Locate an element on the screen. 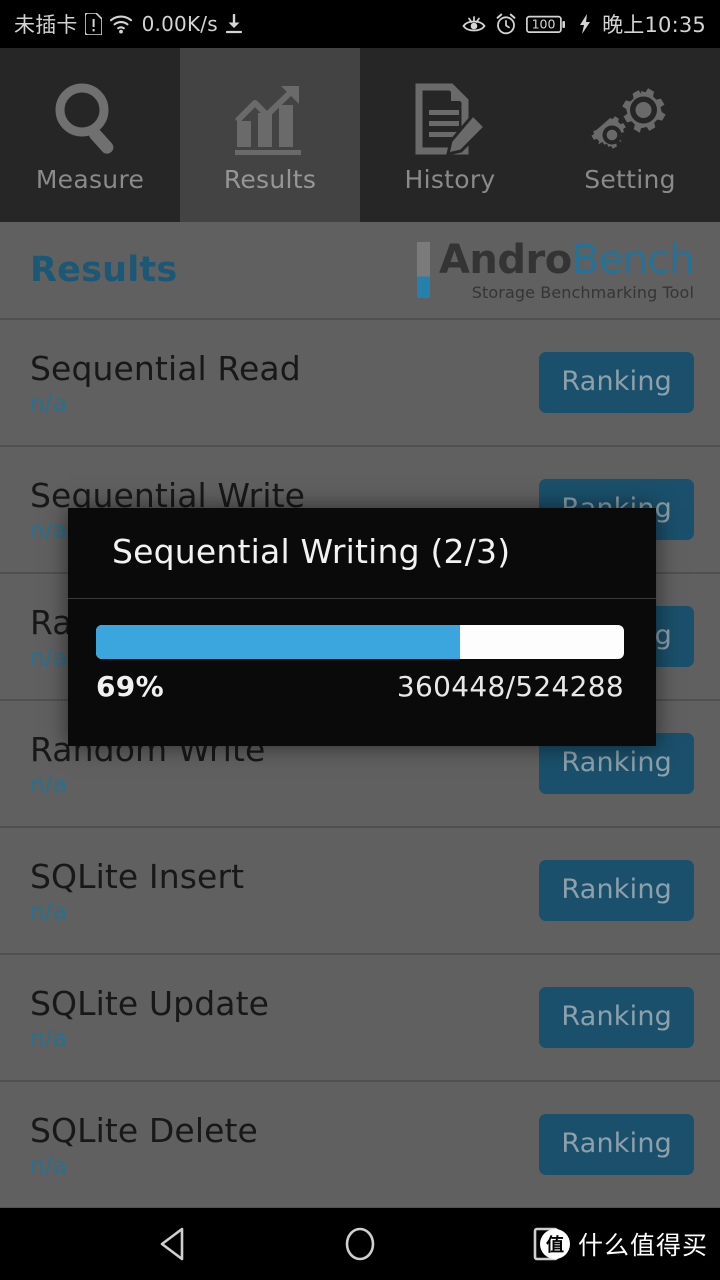 Image resolution: width=720 pixels, height=1280 pixels. progress-percent-label: 69% is located at coordinates (130, 686).